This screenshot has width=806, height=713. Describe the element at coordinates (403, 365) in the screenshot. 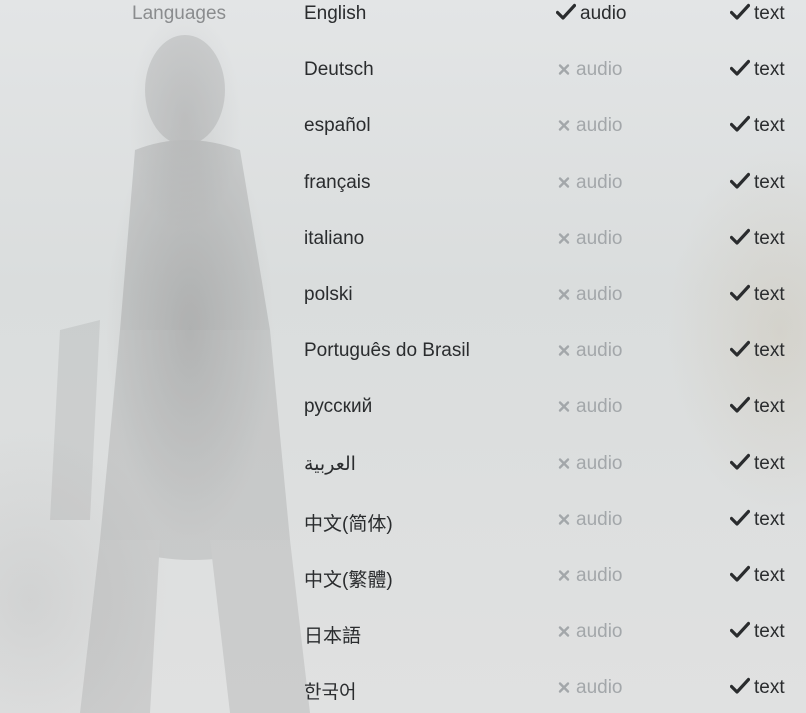

I see `language-row: Português do Brasil audio text` at that location.